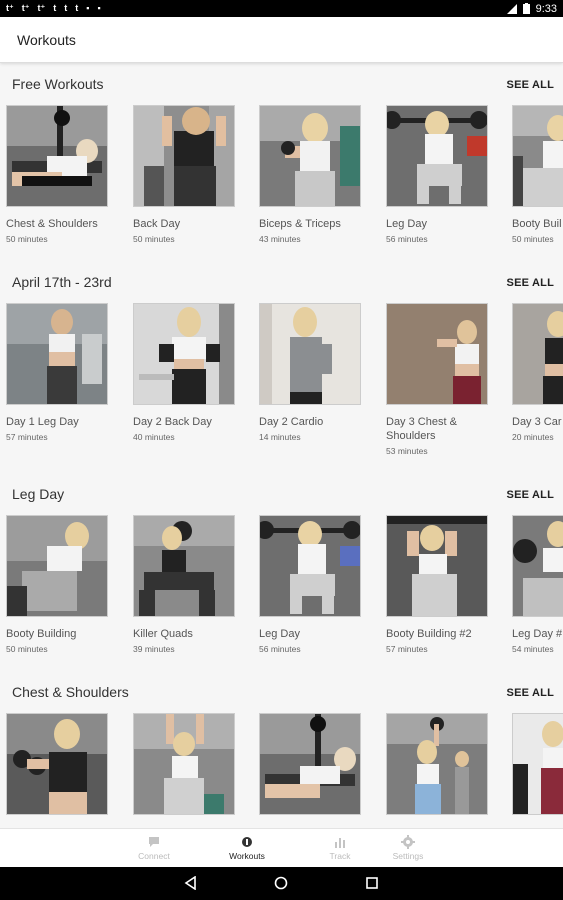  Describe the element at coordinates (372, 883) in the screenshot. I see `recent-apps-icon` at that location.